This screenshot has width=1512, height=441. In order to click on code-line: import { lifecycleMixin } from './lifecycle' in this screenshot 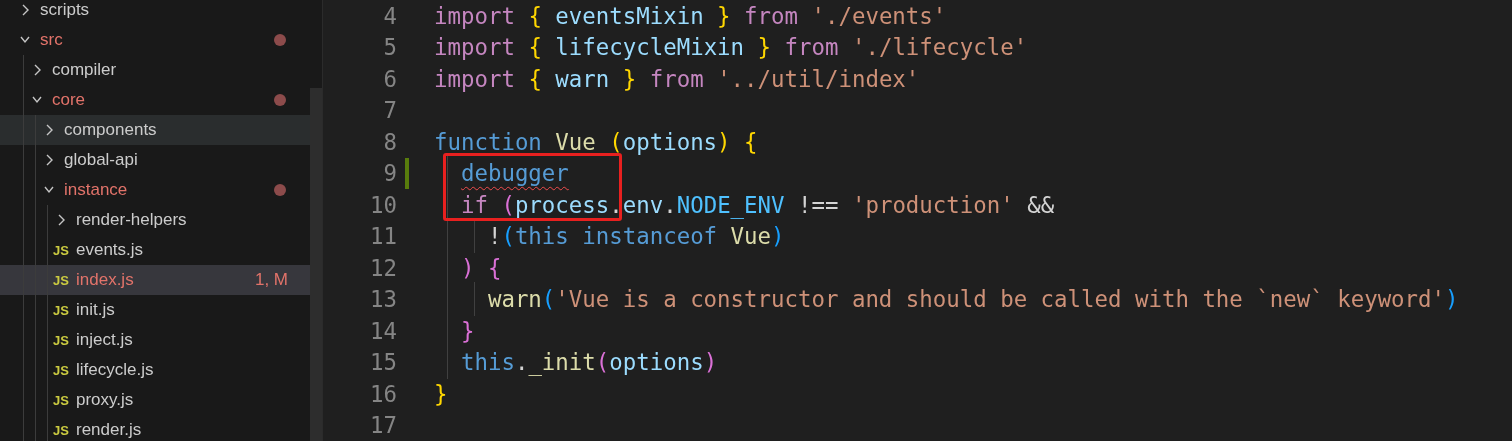, I will do `click(731, 47)`.